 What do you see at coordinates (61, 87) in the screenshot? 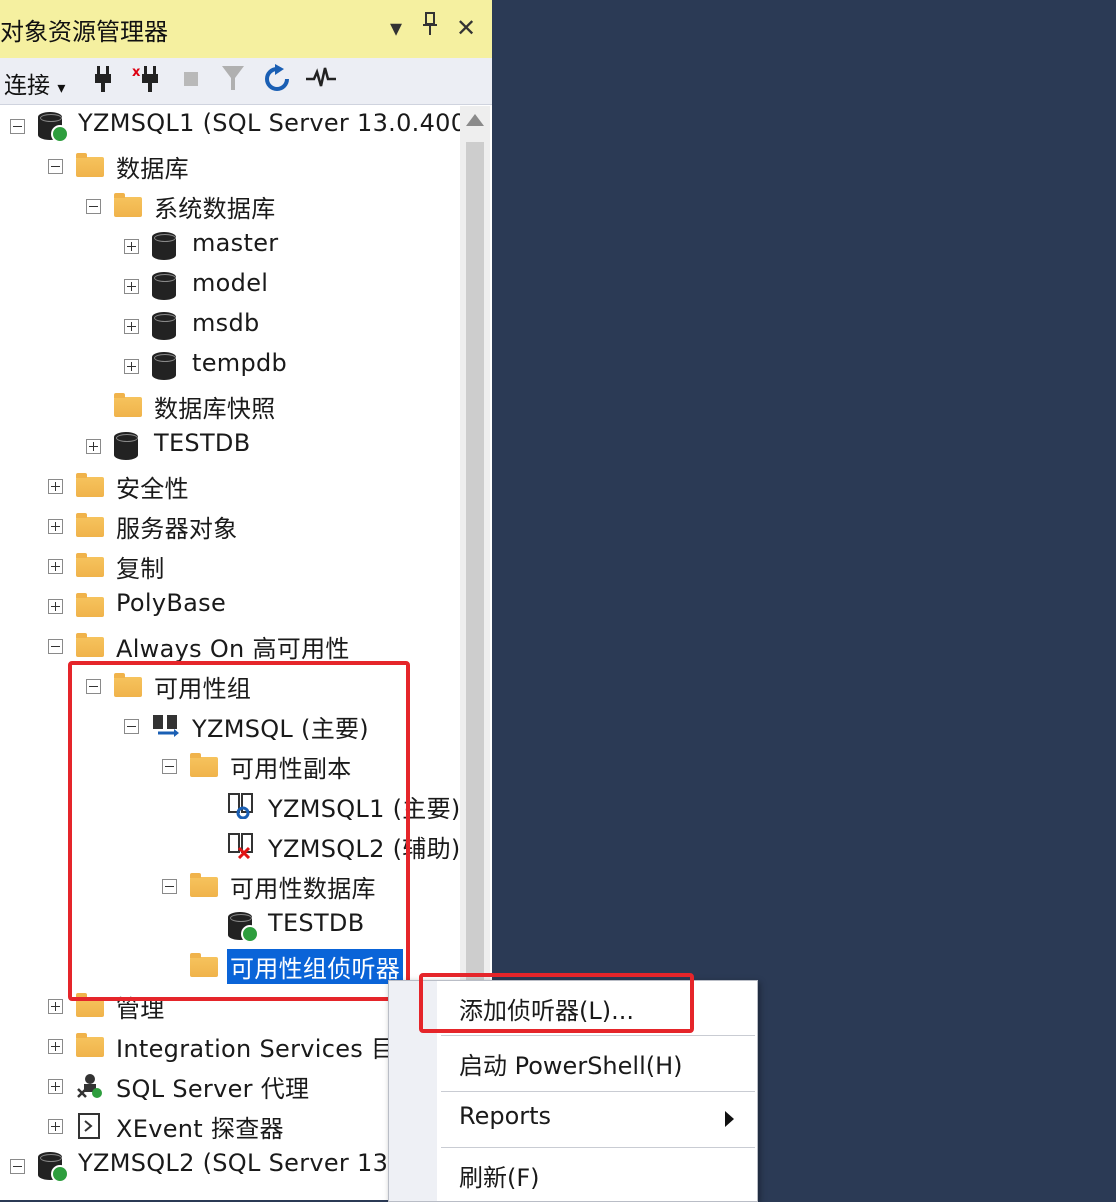
I see `chevron-down-icon: ▾` at bounding box center [61, 87].